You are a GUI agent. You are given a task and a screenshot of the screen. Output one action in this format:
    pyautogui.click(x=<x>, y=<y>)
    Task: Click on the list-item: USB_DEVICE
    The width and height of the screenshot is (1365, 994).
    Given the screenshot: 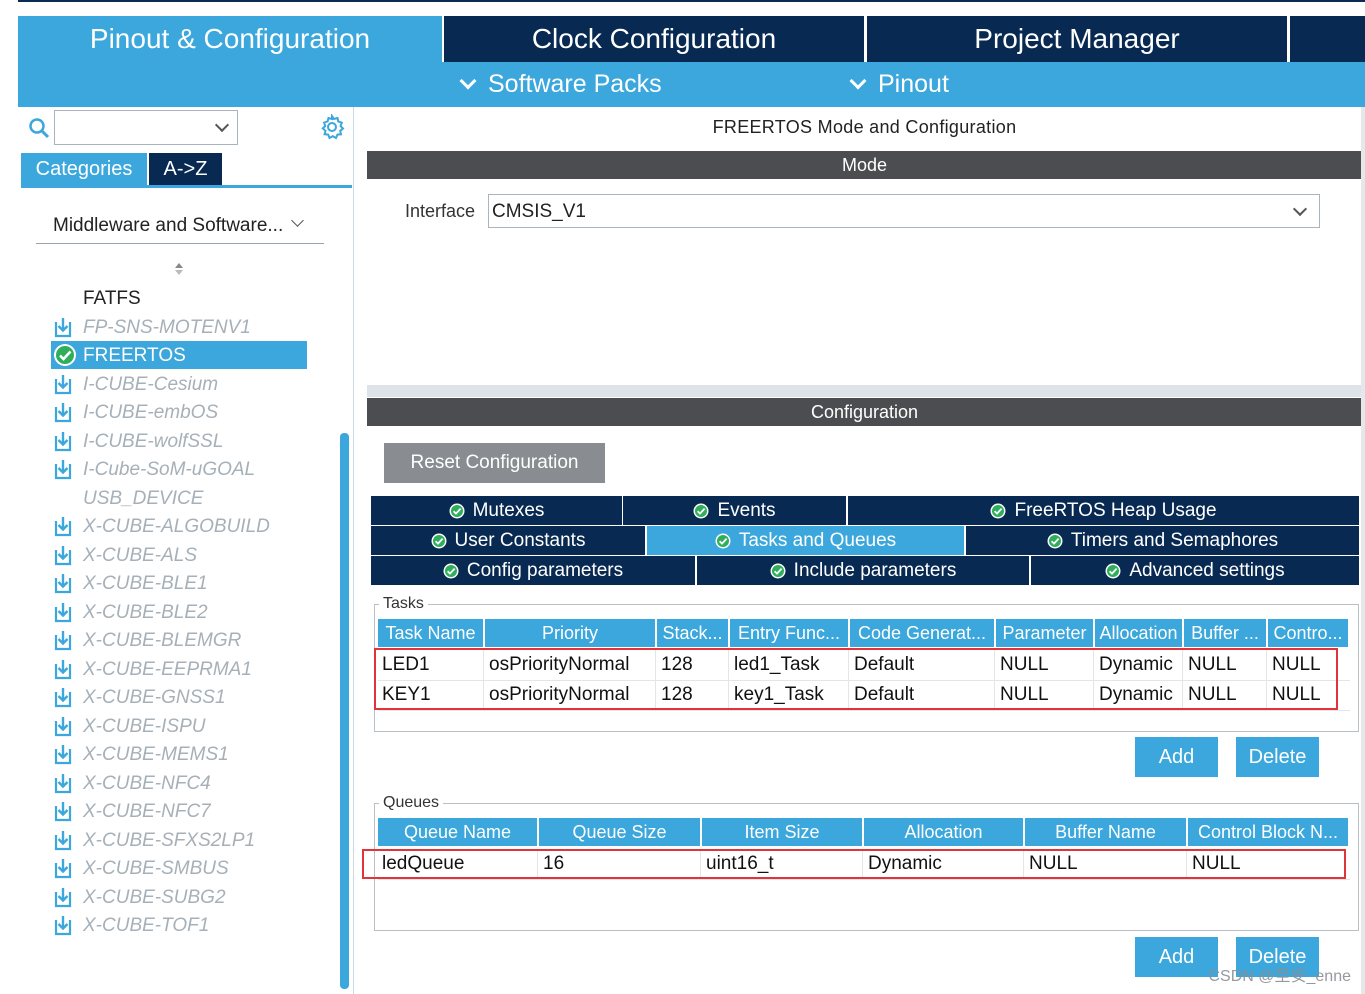 What is the action you would take?
    pyautogui.click(x=179, y=498)
    